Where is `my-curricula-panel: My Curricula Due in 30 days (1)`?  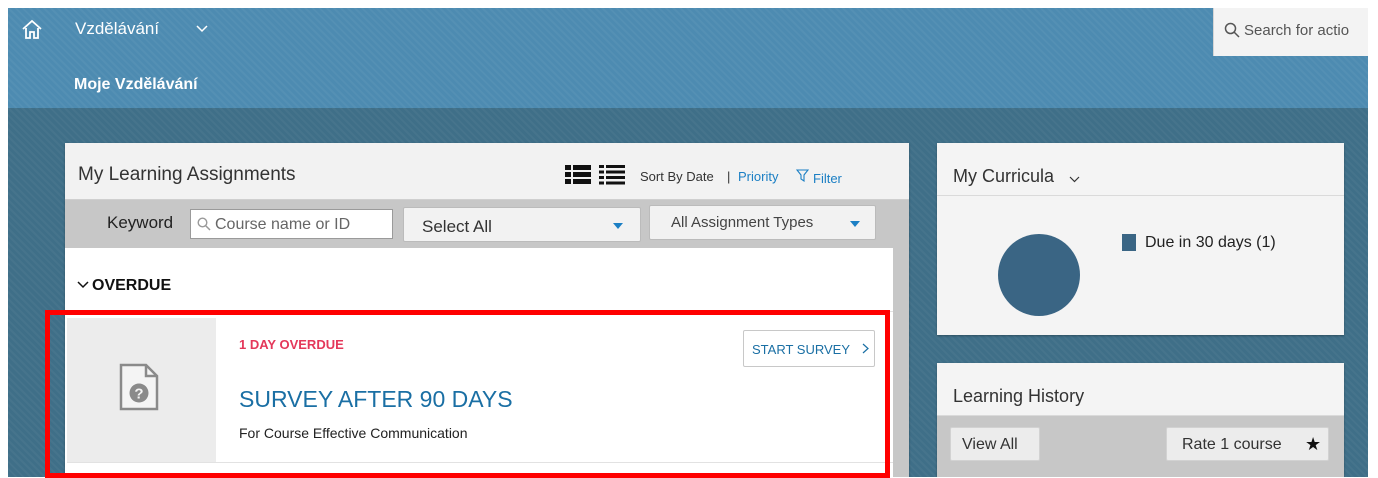 my-curricula-panel: My Curricula Due in 30 days (1) is located at coordinates (1140, 239).